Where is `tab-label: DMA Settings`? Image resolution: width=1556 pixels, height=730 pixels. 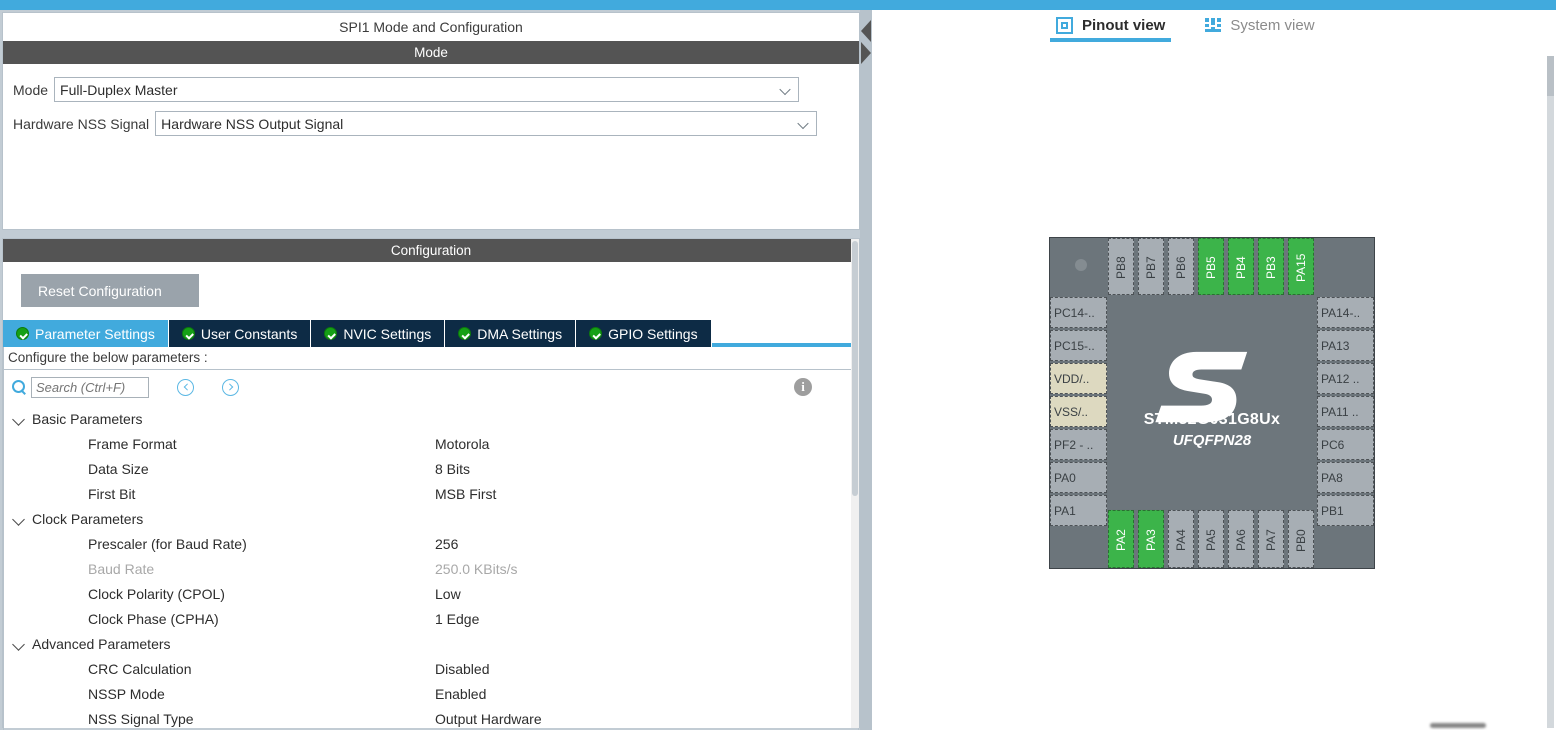 tab-label: DMA Settings is located at coordinates (520, 333).